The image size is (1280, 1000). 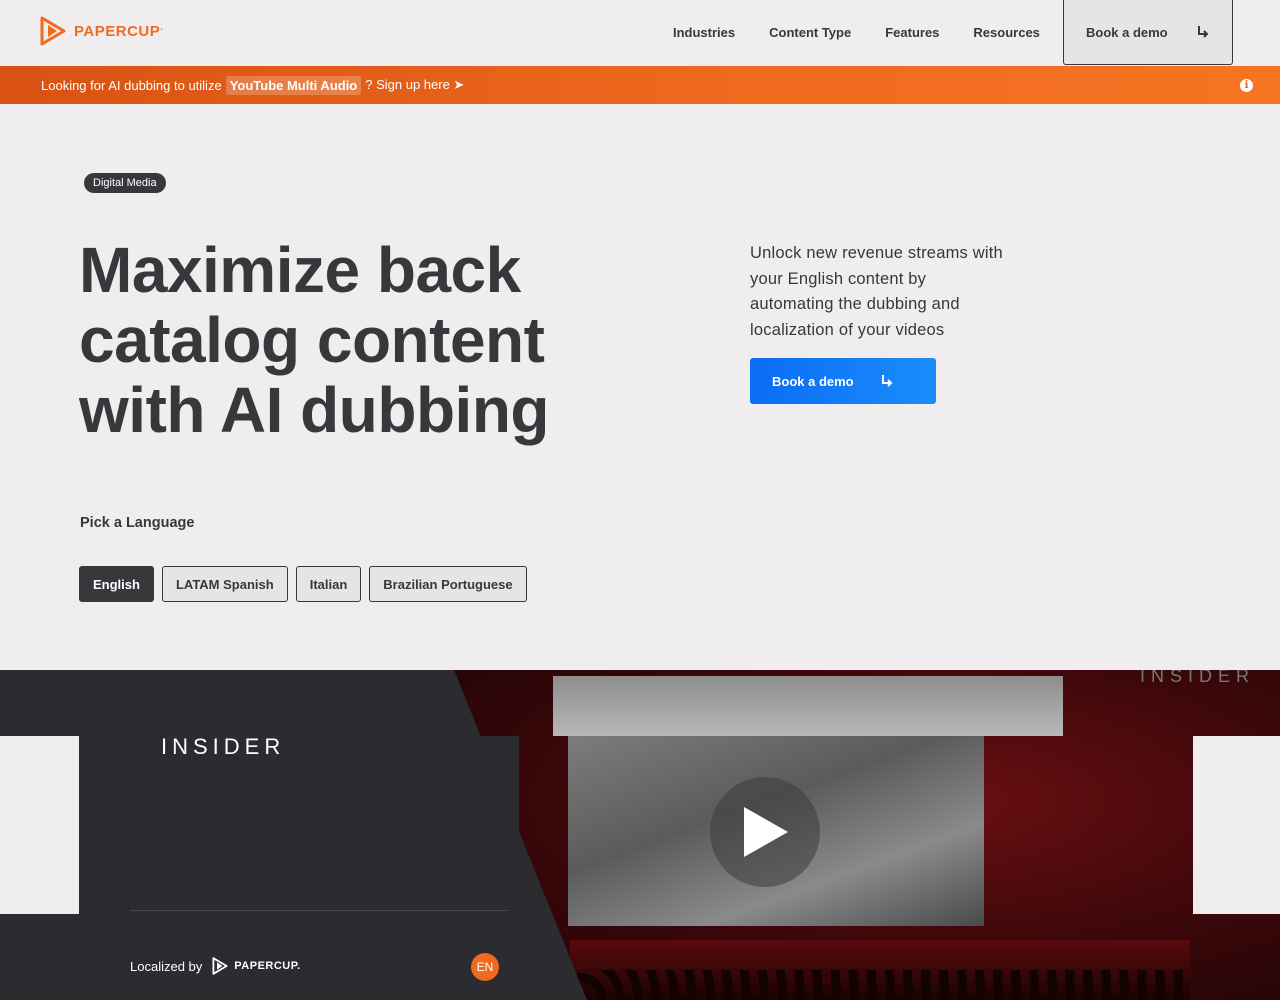 I want to click on papercup-logo: PAPERCUP., so click(x=101, y=31).